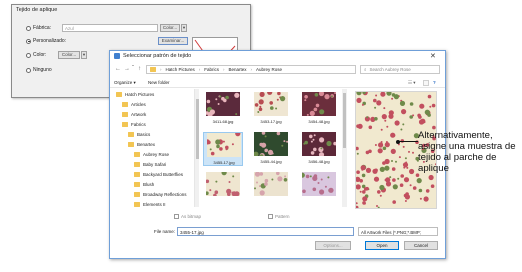 The image size is (522, 272). Describe the element at coordinates (211, 69) in the screenshot. I see `breadcrumb-item: Fabrics` at that location.